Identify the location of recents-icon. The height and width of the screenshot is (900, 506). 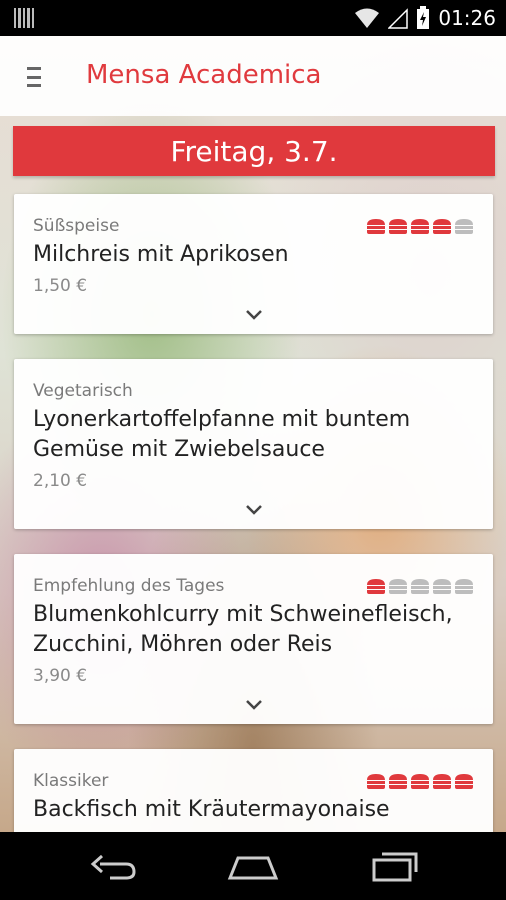
(395, 866).